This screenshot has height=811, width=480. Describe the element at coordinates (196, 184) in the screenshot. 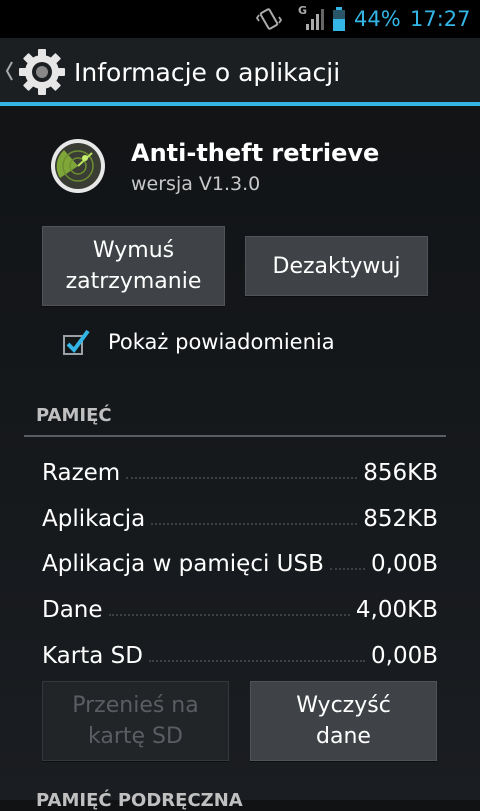

I see `app-version: wersja V1.3.0` at that location.